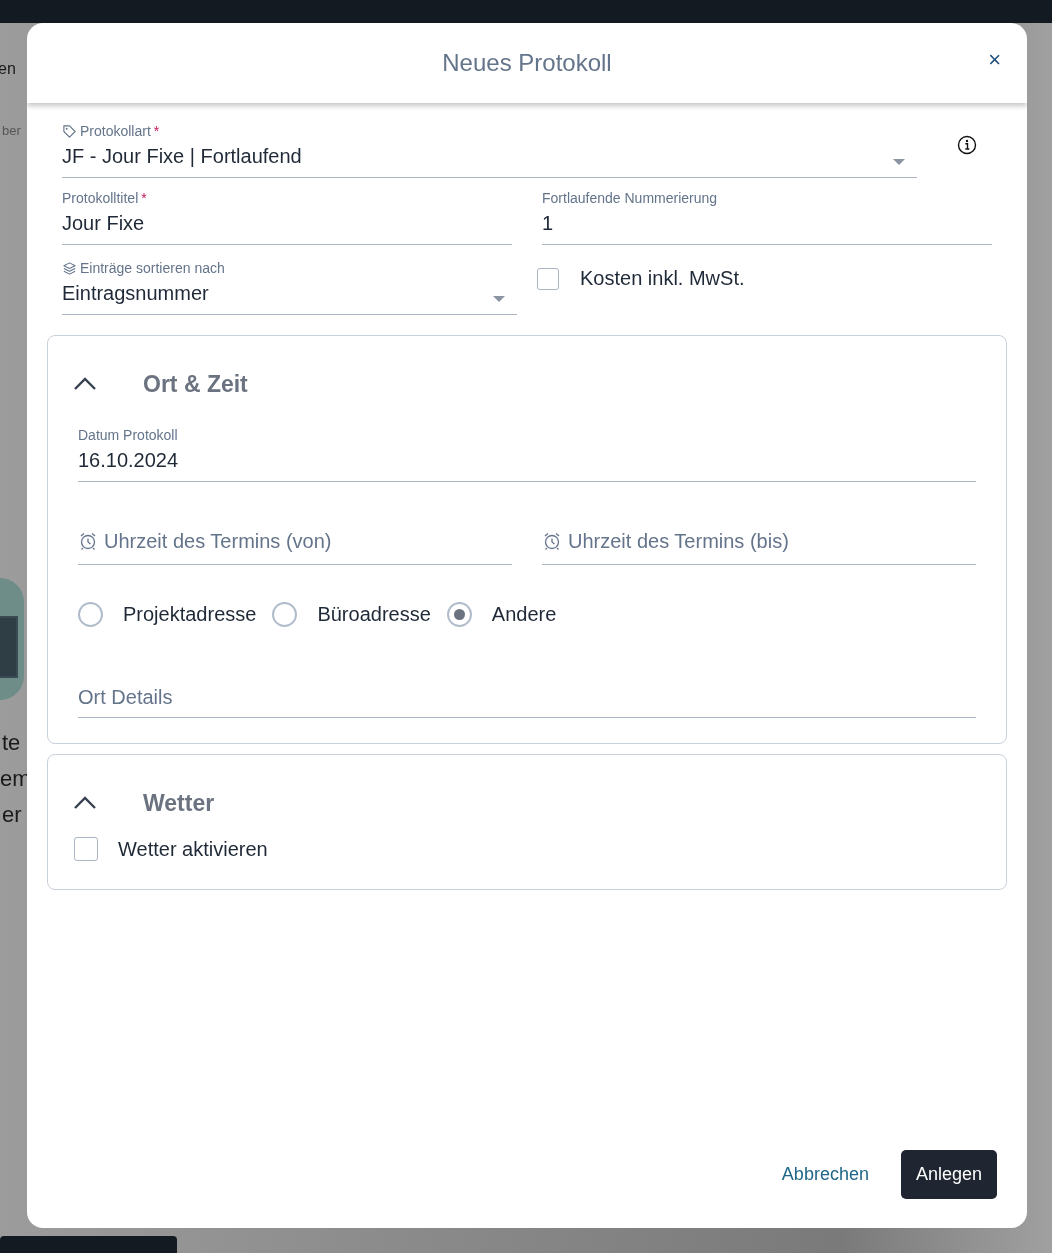  I want to click on location-details-field: Ort Details, so click(527, 697).